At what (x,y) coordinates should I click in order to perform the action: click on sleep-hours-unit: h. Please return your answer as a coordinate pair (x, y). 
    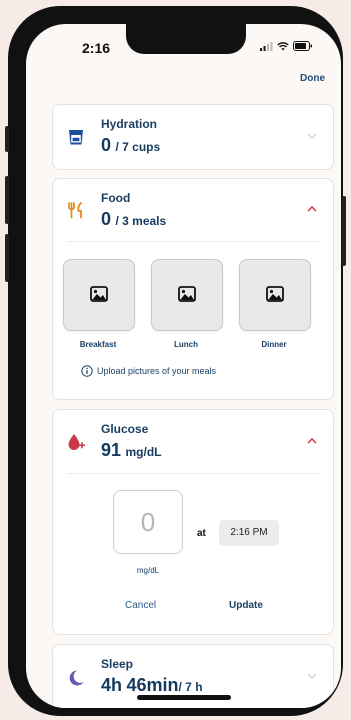
    Looking at the image, I should click on (117, 685).